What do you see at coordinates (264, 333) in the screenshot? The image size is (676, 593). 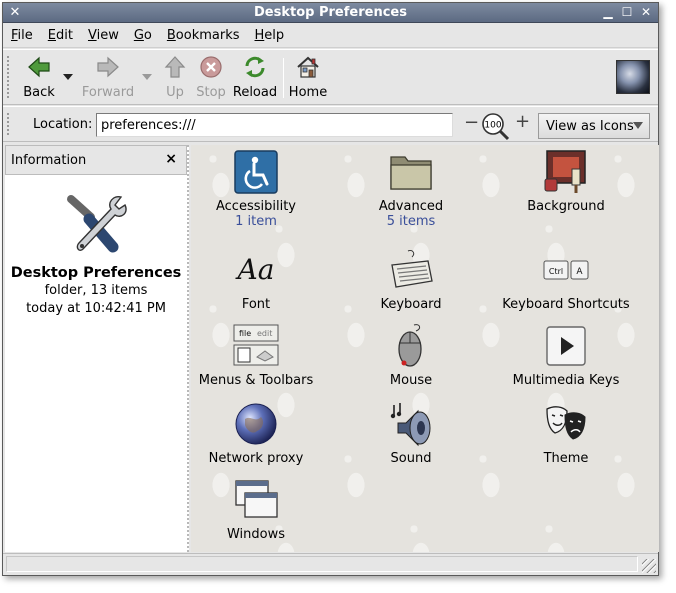 I see `mini-menu-edit: edit` at bounding box center [264, 333].